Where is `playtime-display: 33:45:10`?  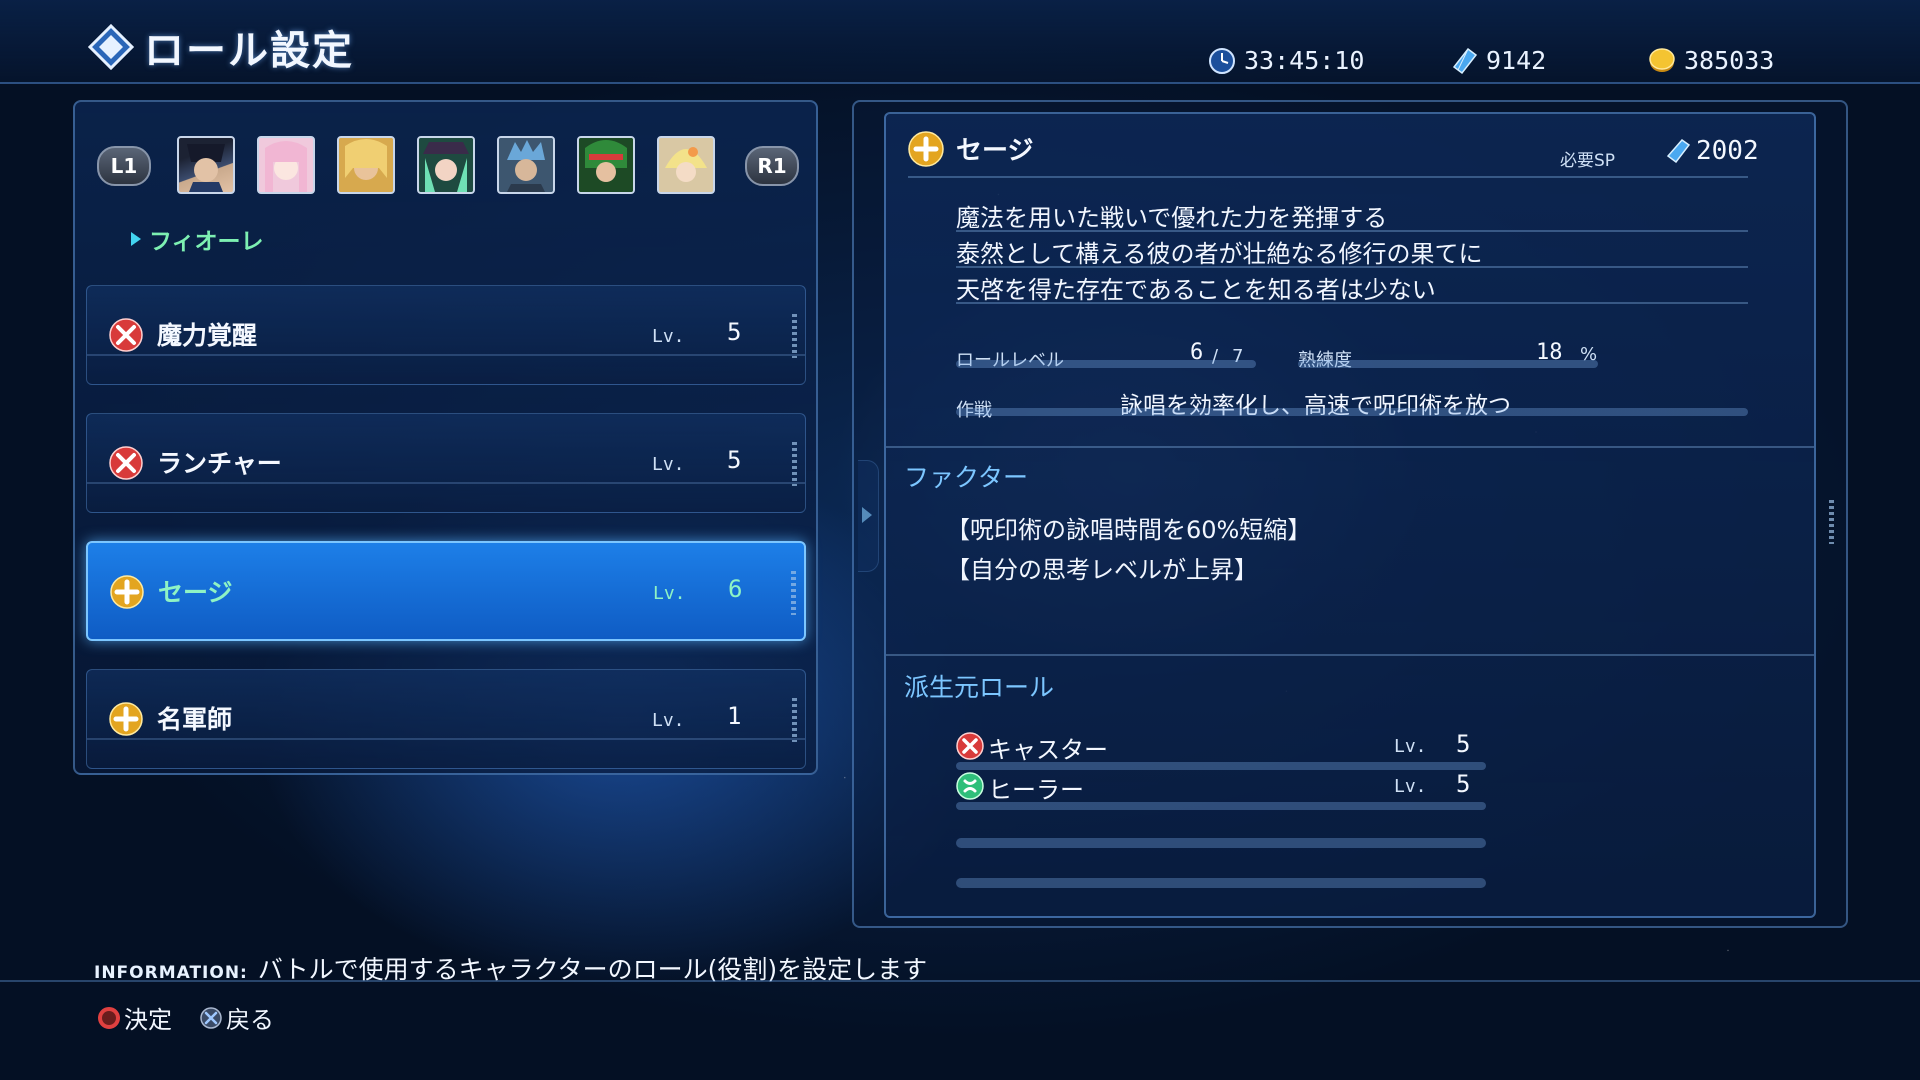 playtime-display: 33:45:10 is located at coordinates (1286, 60).